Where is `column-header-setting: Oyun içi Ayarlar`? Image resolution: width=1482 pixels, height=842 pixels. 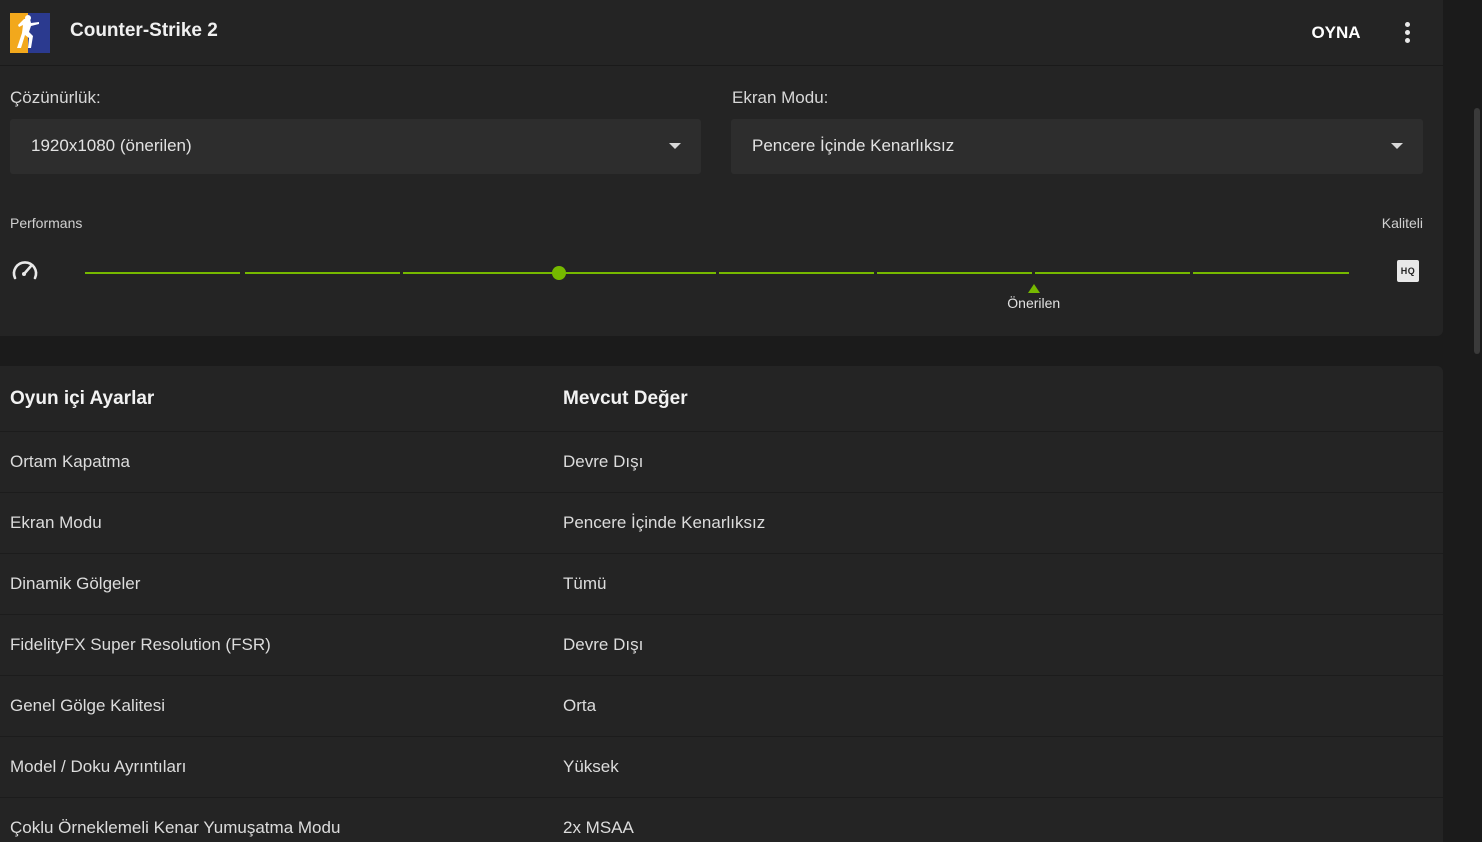 column-header-setting: Oyun içi Ayarlar is located at coordinates (82, 398).